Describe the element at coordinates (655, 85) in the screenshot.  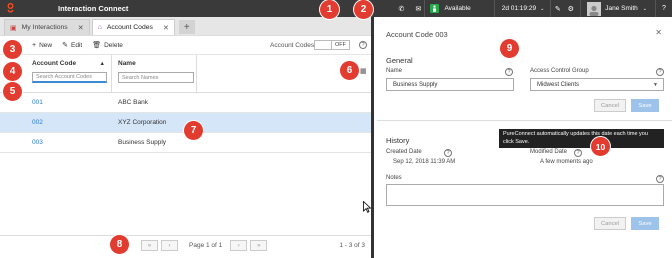
I see `chevron-down-icon: ▼` at that location.